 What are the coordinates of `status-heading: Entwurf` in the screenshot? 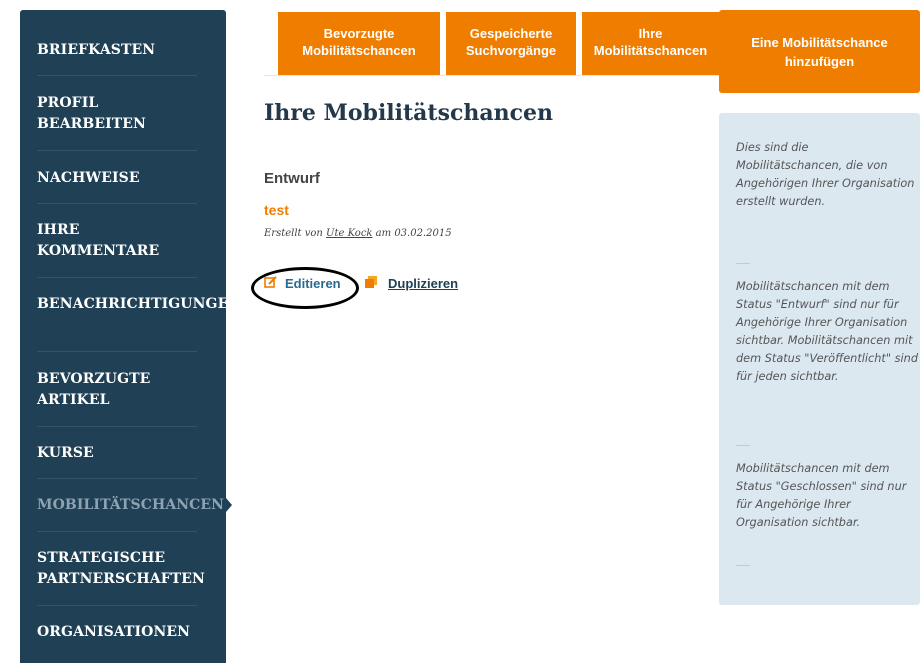 It's located at (292, 178).